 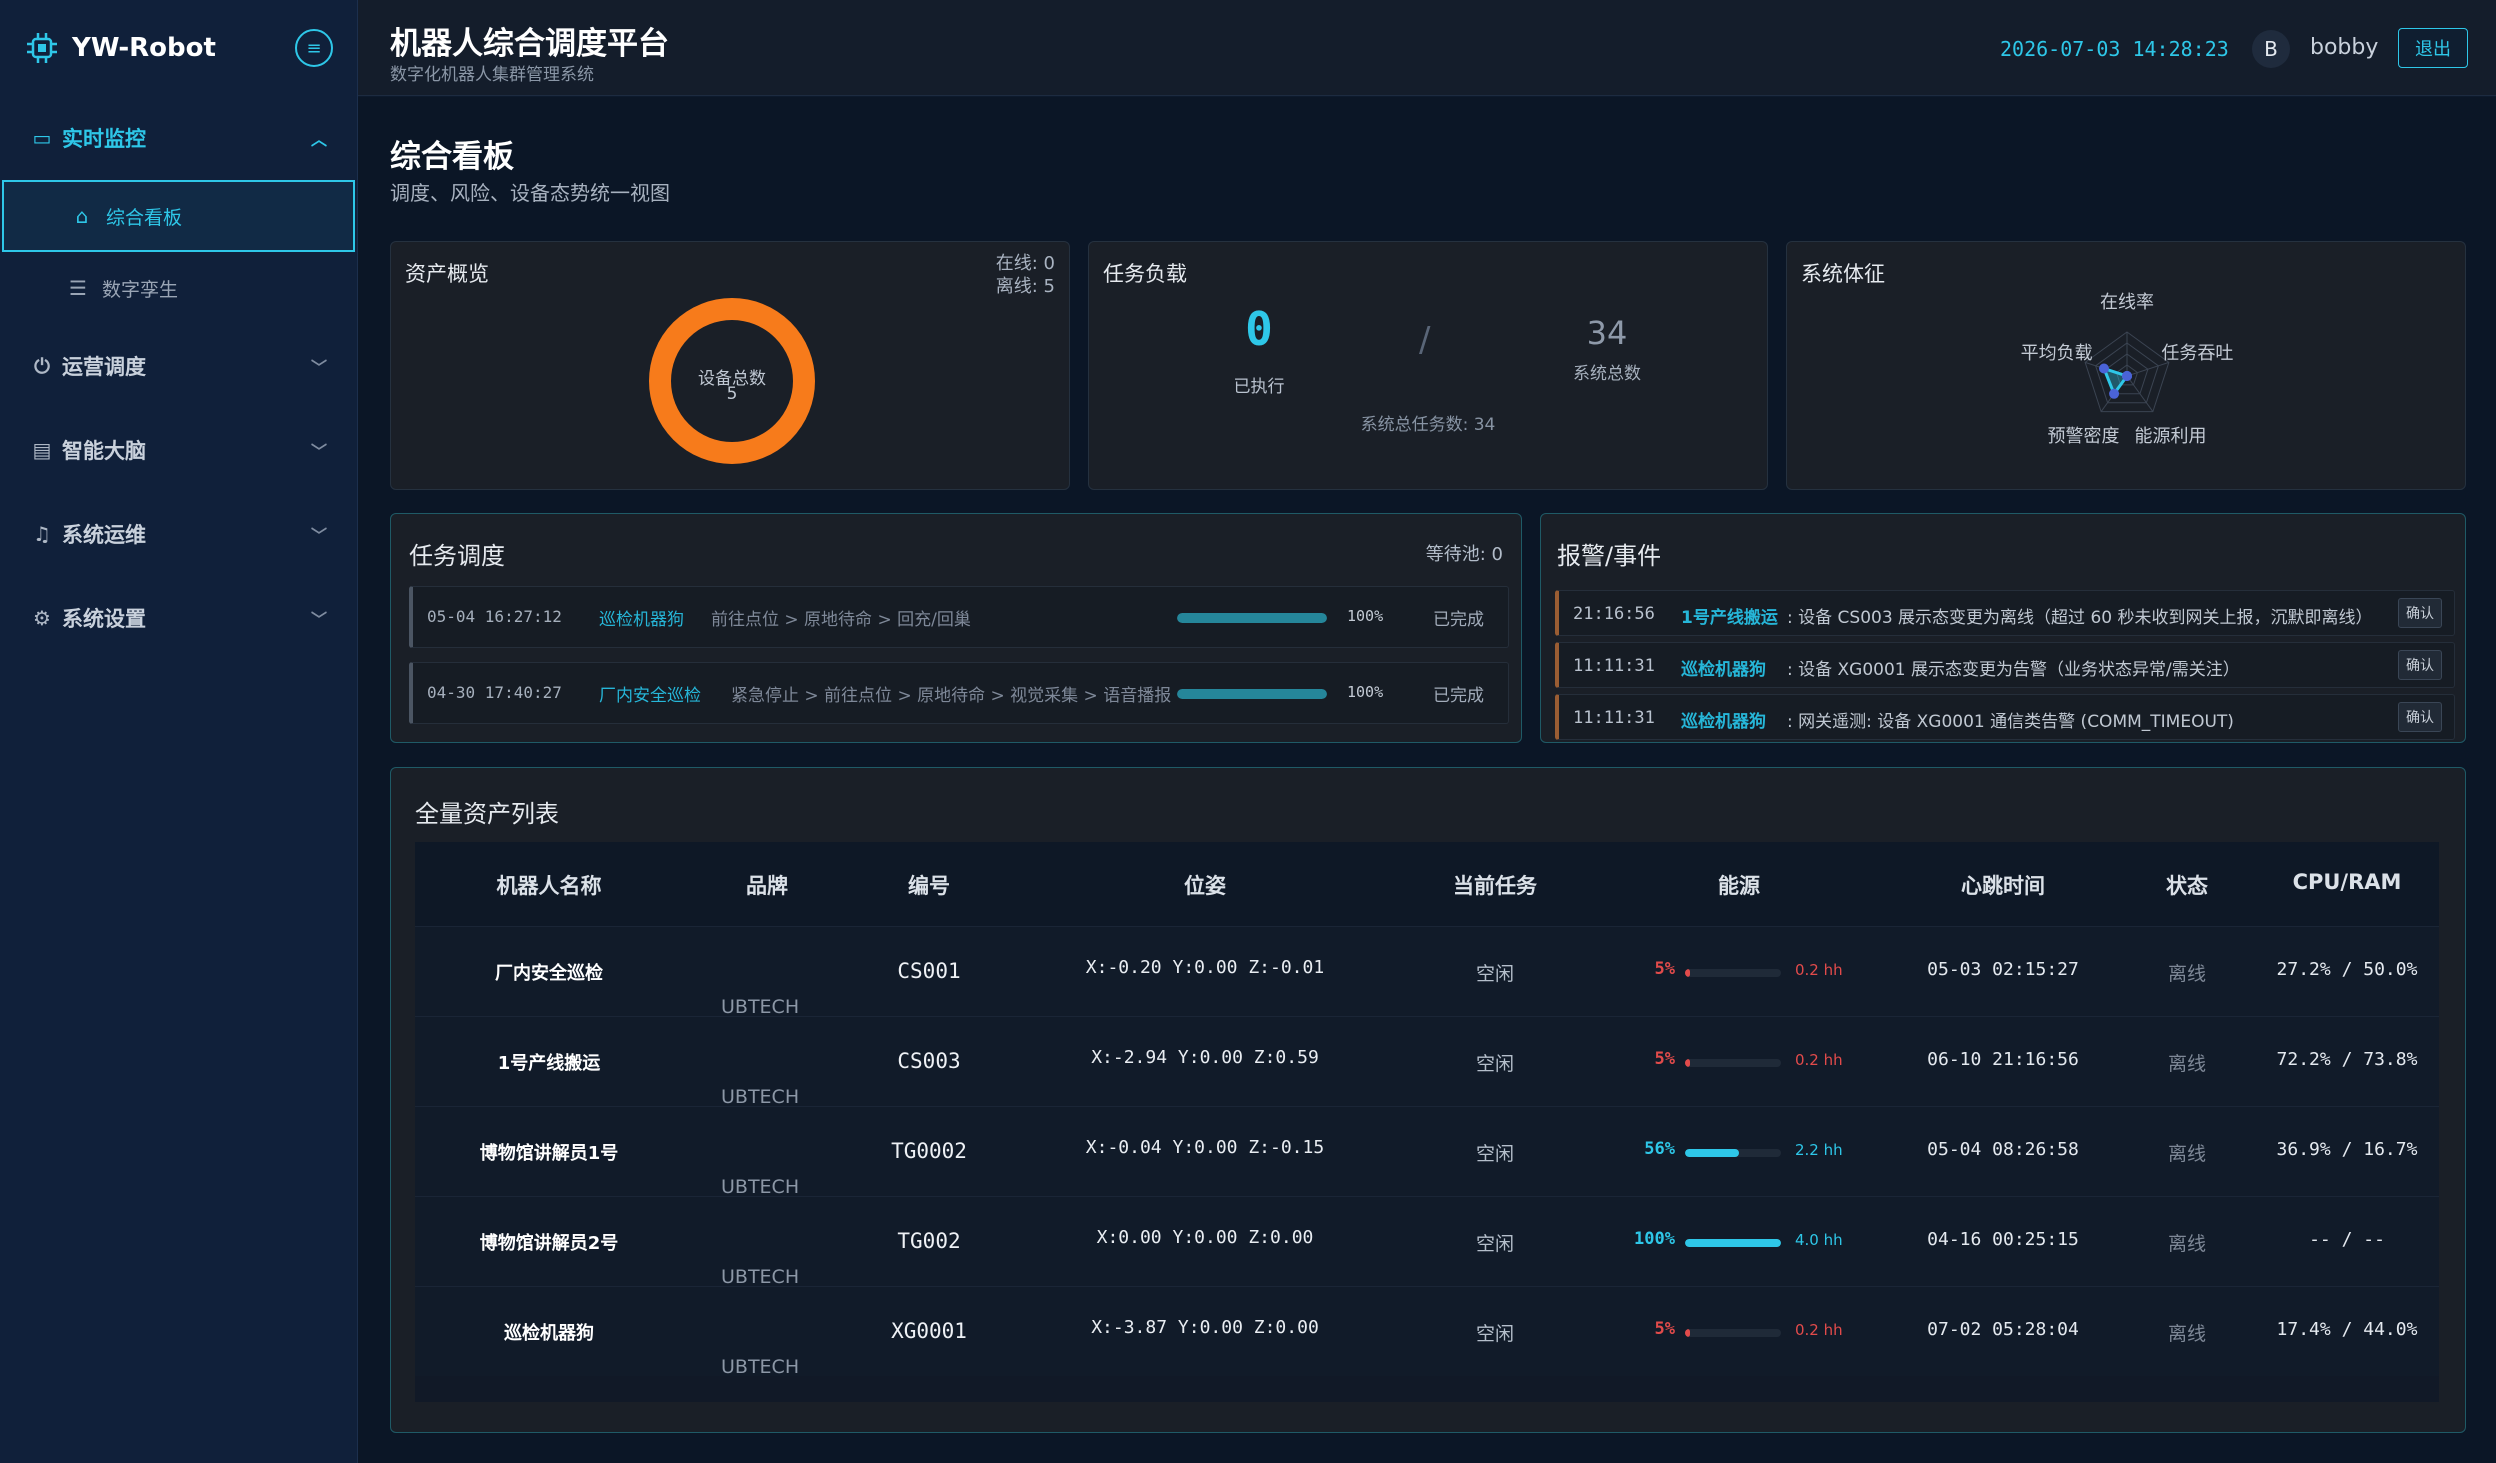 What do you see at coordinates (104, 619) in the screenshot?
I see `nav-group-label: 系统设置` at bounding box center [104, 619].